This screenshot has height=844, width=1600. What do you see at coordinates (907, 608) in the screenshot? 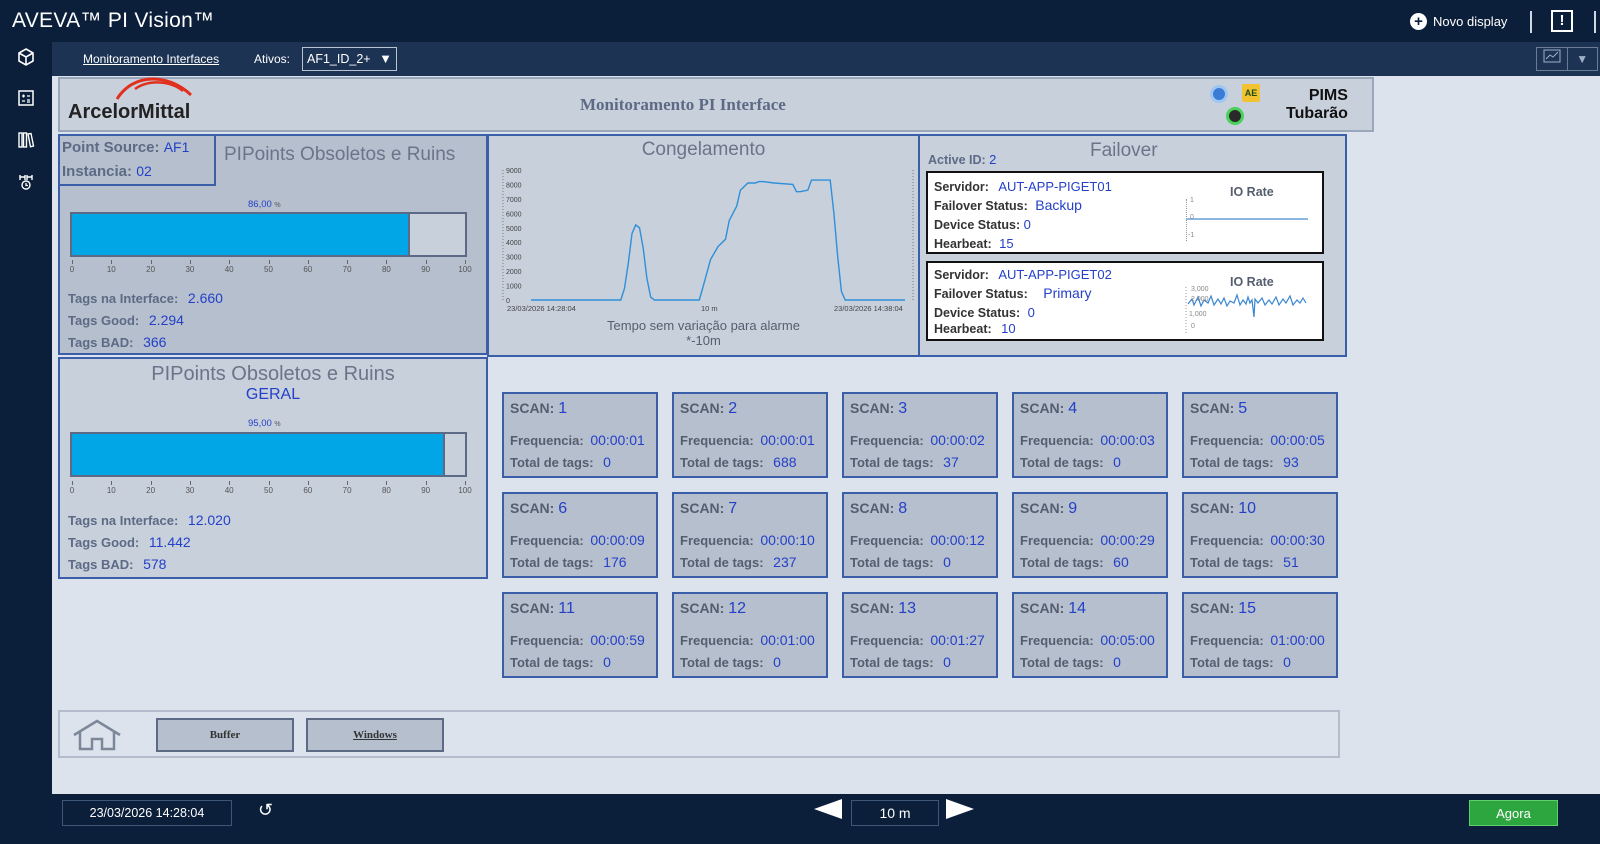
I see `scan-number: 13` at bounding box center [907, 608].